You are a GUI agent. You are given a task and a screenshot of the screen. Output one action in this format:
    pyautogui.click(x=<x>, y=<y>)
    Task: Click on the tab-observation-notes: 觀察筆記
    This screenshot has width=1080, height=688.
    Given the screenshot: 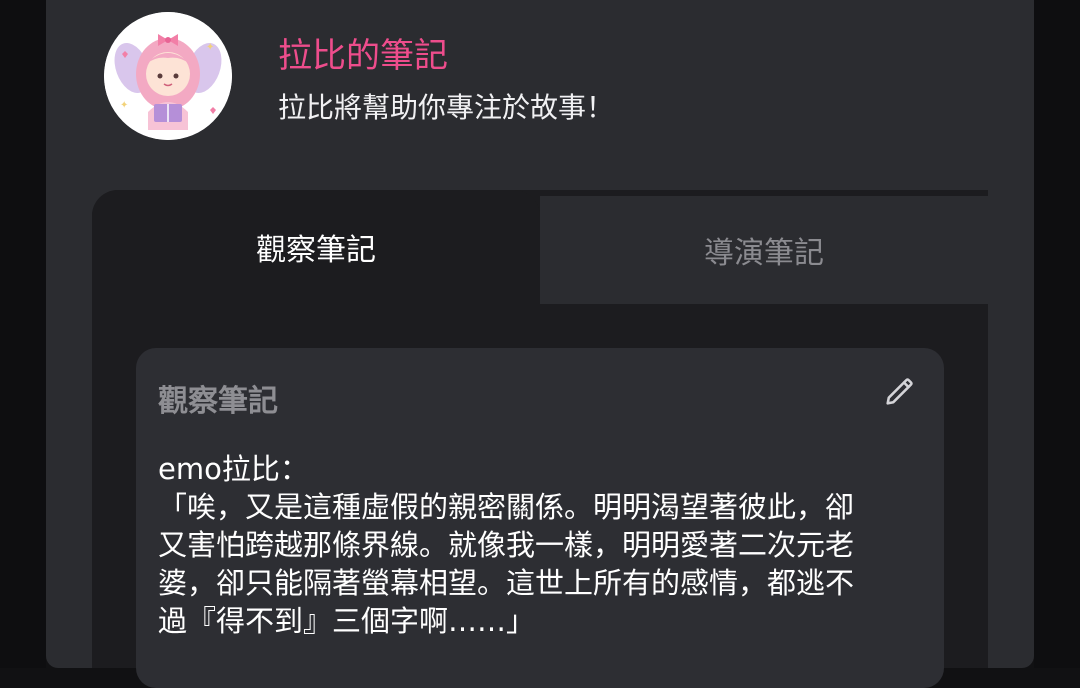 What is the action you would take?
    pyautogui.click(x=316, y=247)
    